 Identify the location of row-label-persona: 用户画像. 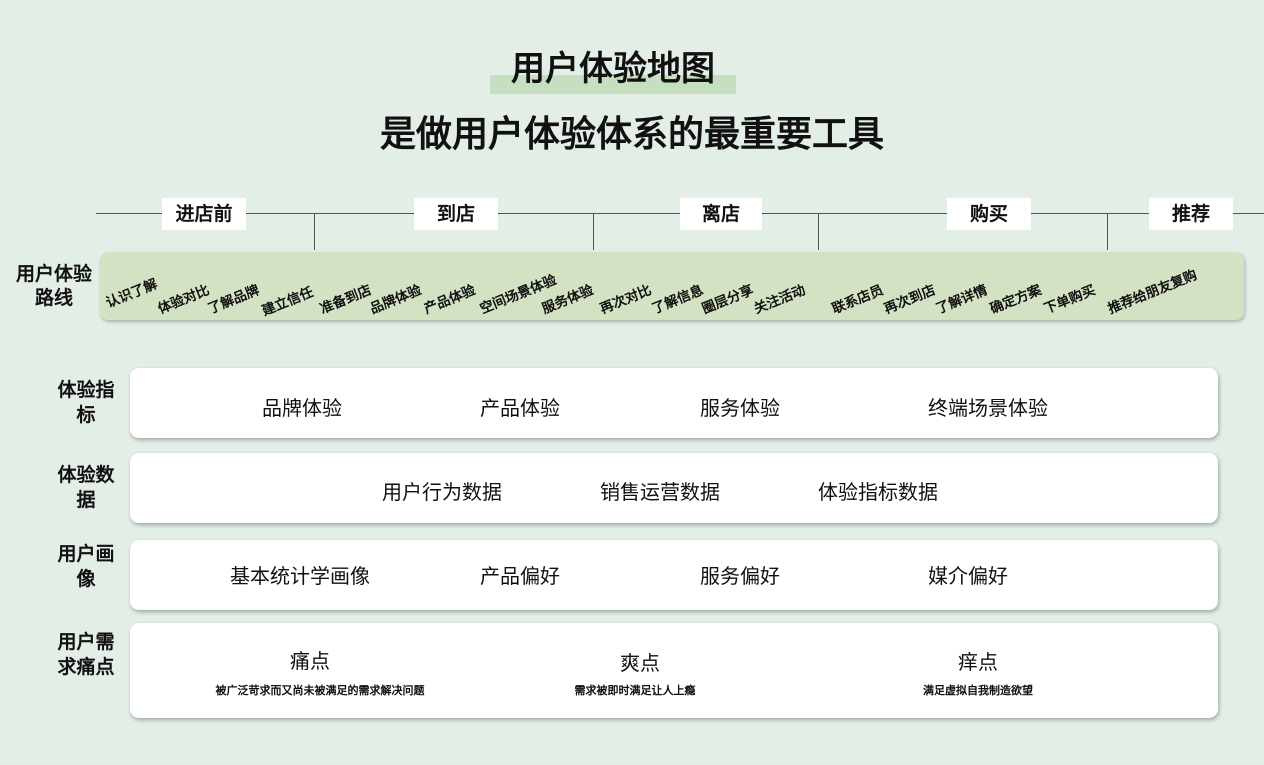
(86, 566).